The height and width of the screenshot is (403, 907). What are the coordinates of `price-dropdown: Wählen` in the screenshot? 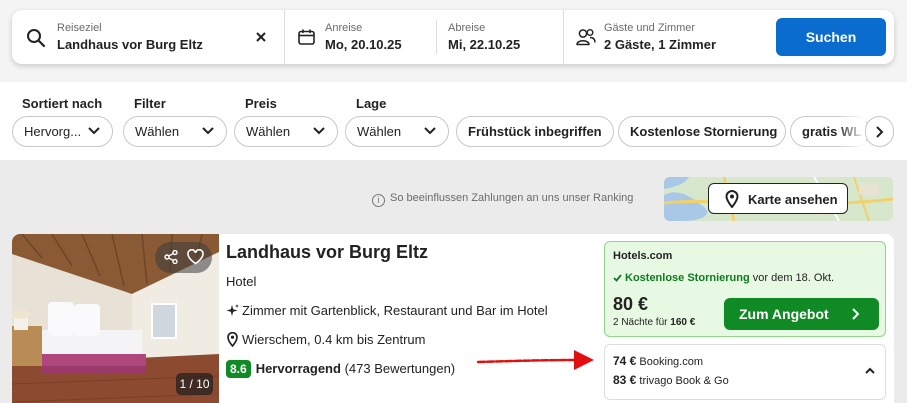 It's located at (286, 131).